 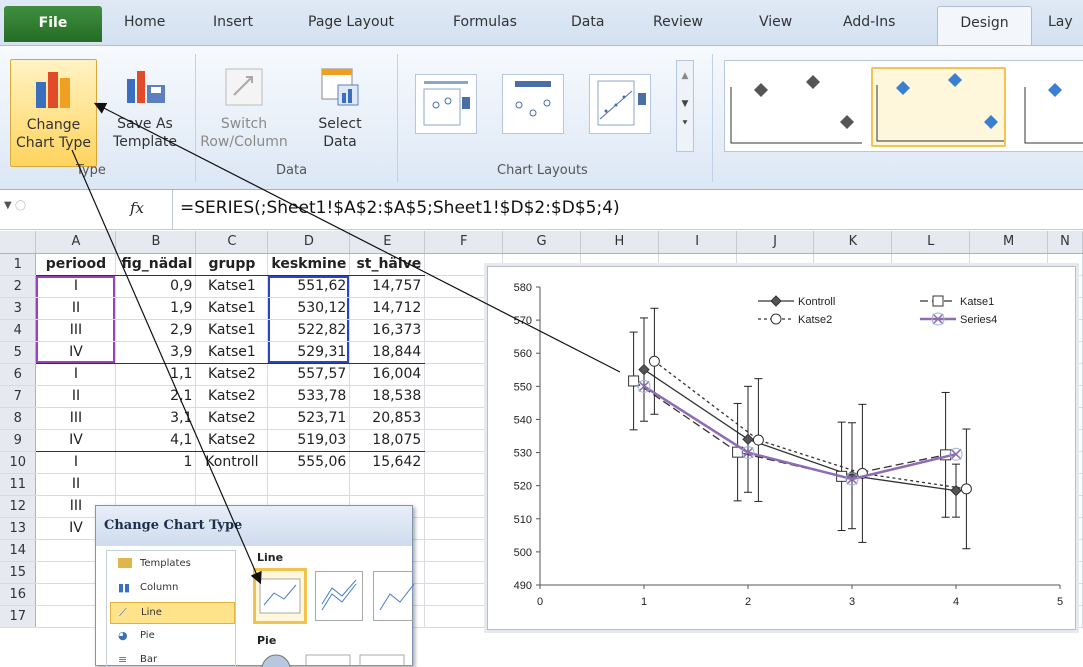 What do you see at coordinates (145, 113) in the screenshot?
I see `save-as-template-button: Save As Template` at bounding box center [145, 113].